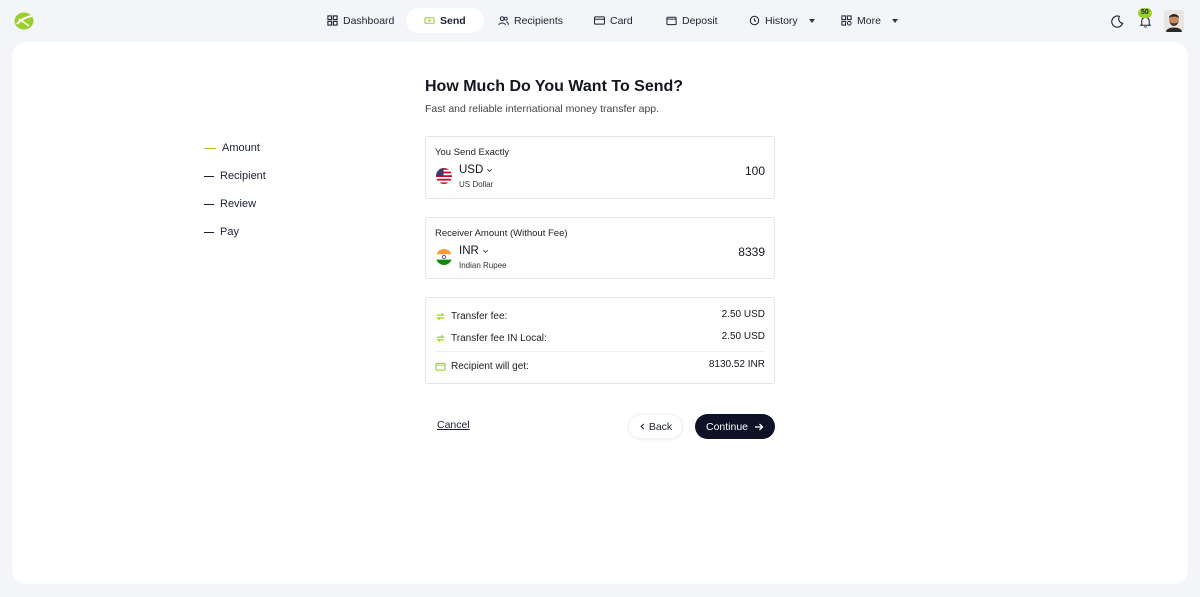 The image size is (1200, 597). What do you see at coordinates (499, 338) in the screenshot?
I see `transfer-fee-local-label: Transfer fee IN Local:` at bounding box center [499, 338].